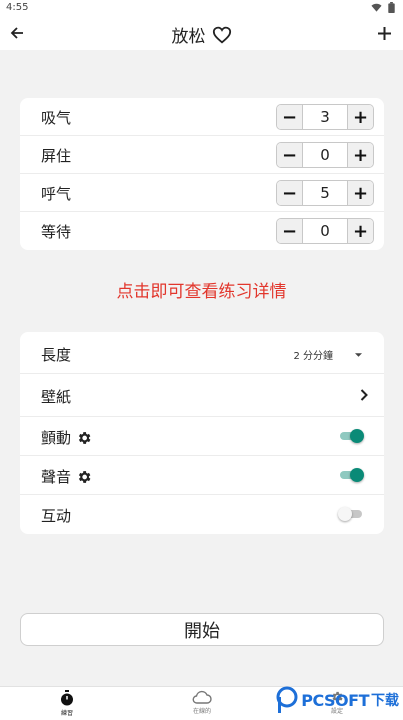  What do you see at coordinates (202, 697) in the screenshot?
I see `cloud-icon` at bounding box center [202, 697].